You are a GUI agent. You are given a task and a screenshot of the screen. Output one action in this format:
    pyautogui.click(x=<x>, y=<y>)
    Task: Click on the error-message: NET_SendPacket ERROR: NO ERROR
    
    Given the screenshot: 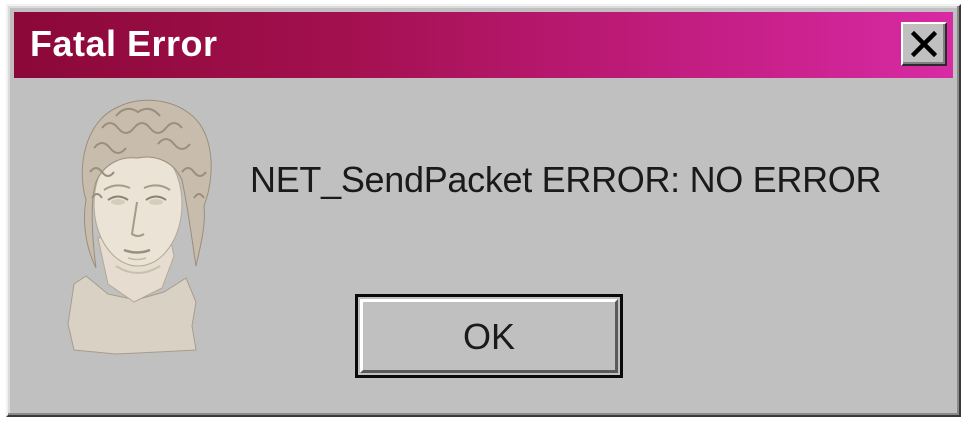 What is the action you would take?
    pyautogui.click(x=566, y=179)
    